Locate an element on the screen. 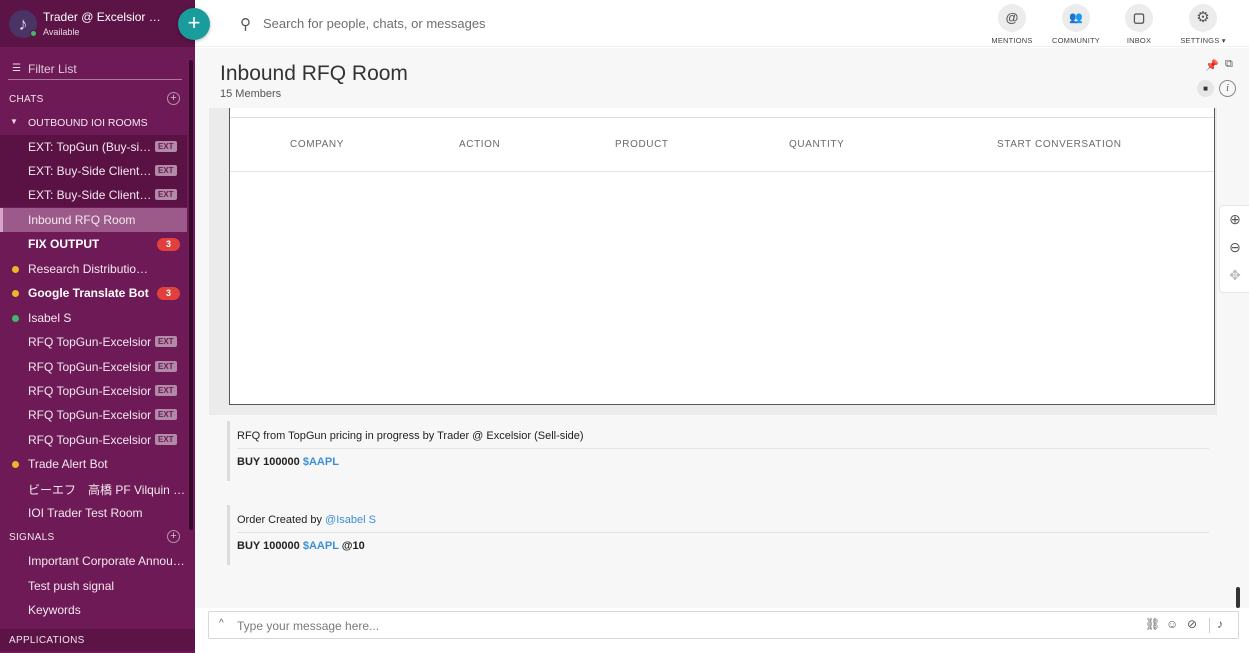 Image resolution: width=1249 pixels, height=653 pixels. sidebar-item-ext-client-a: EXT: Buy-Side Client A (Buy-side) EXT is located at coordinates (93, 195).